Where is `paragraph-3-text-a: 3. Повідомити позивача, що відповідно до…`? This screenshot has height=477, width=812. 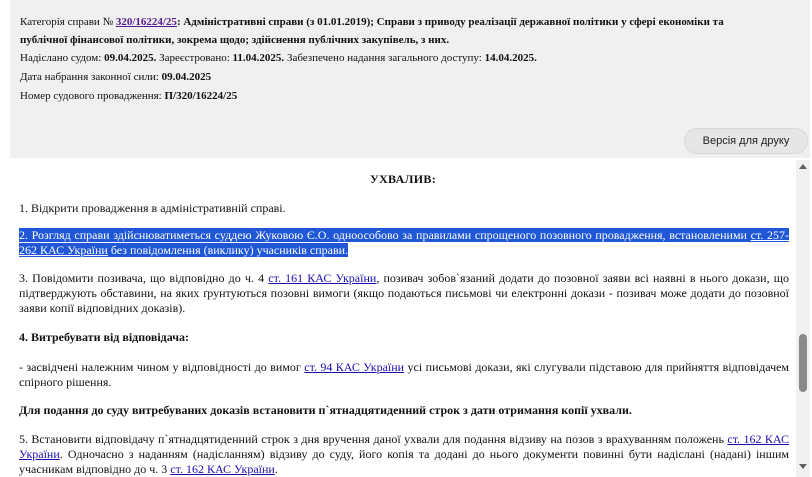 paragraph-3-text-a: 3. Повідомити позивача, що відповідно до… is located at coordinates (142, 278).